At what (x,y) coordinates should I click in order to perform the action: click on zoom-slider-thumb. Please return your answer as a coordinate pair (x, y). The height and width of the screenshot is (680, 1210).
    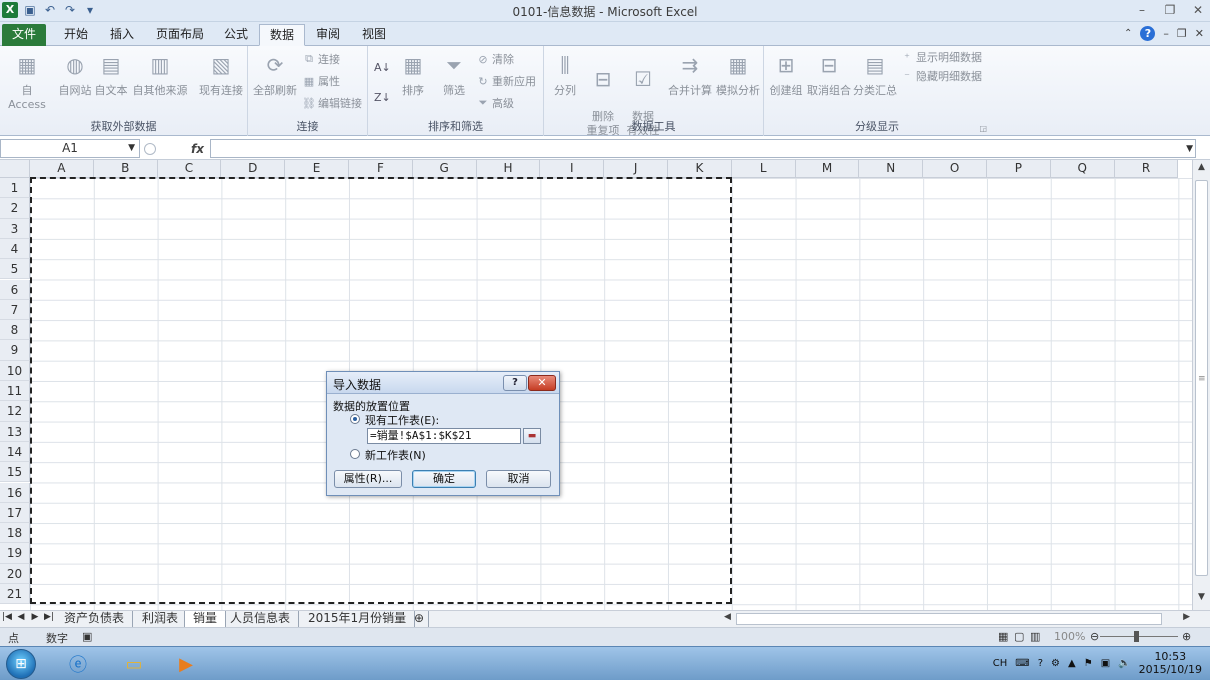
    Looking at the image, I should click on (1136, 636).